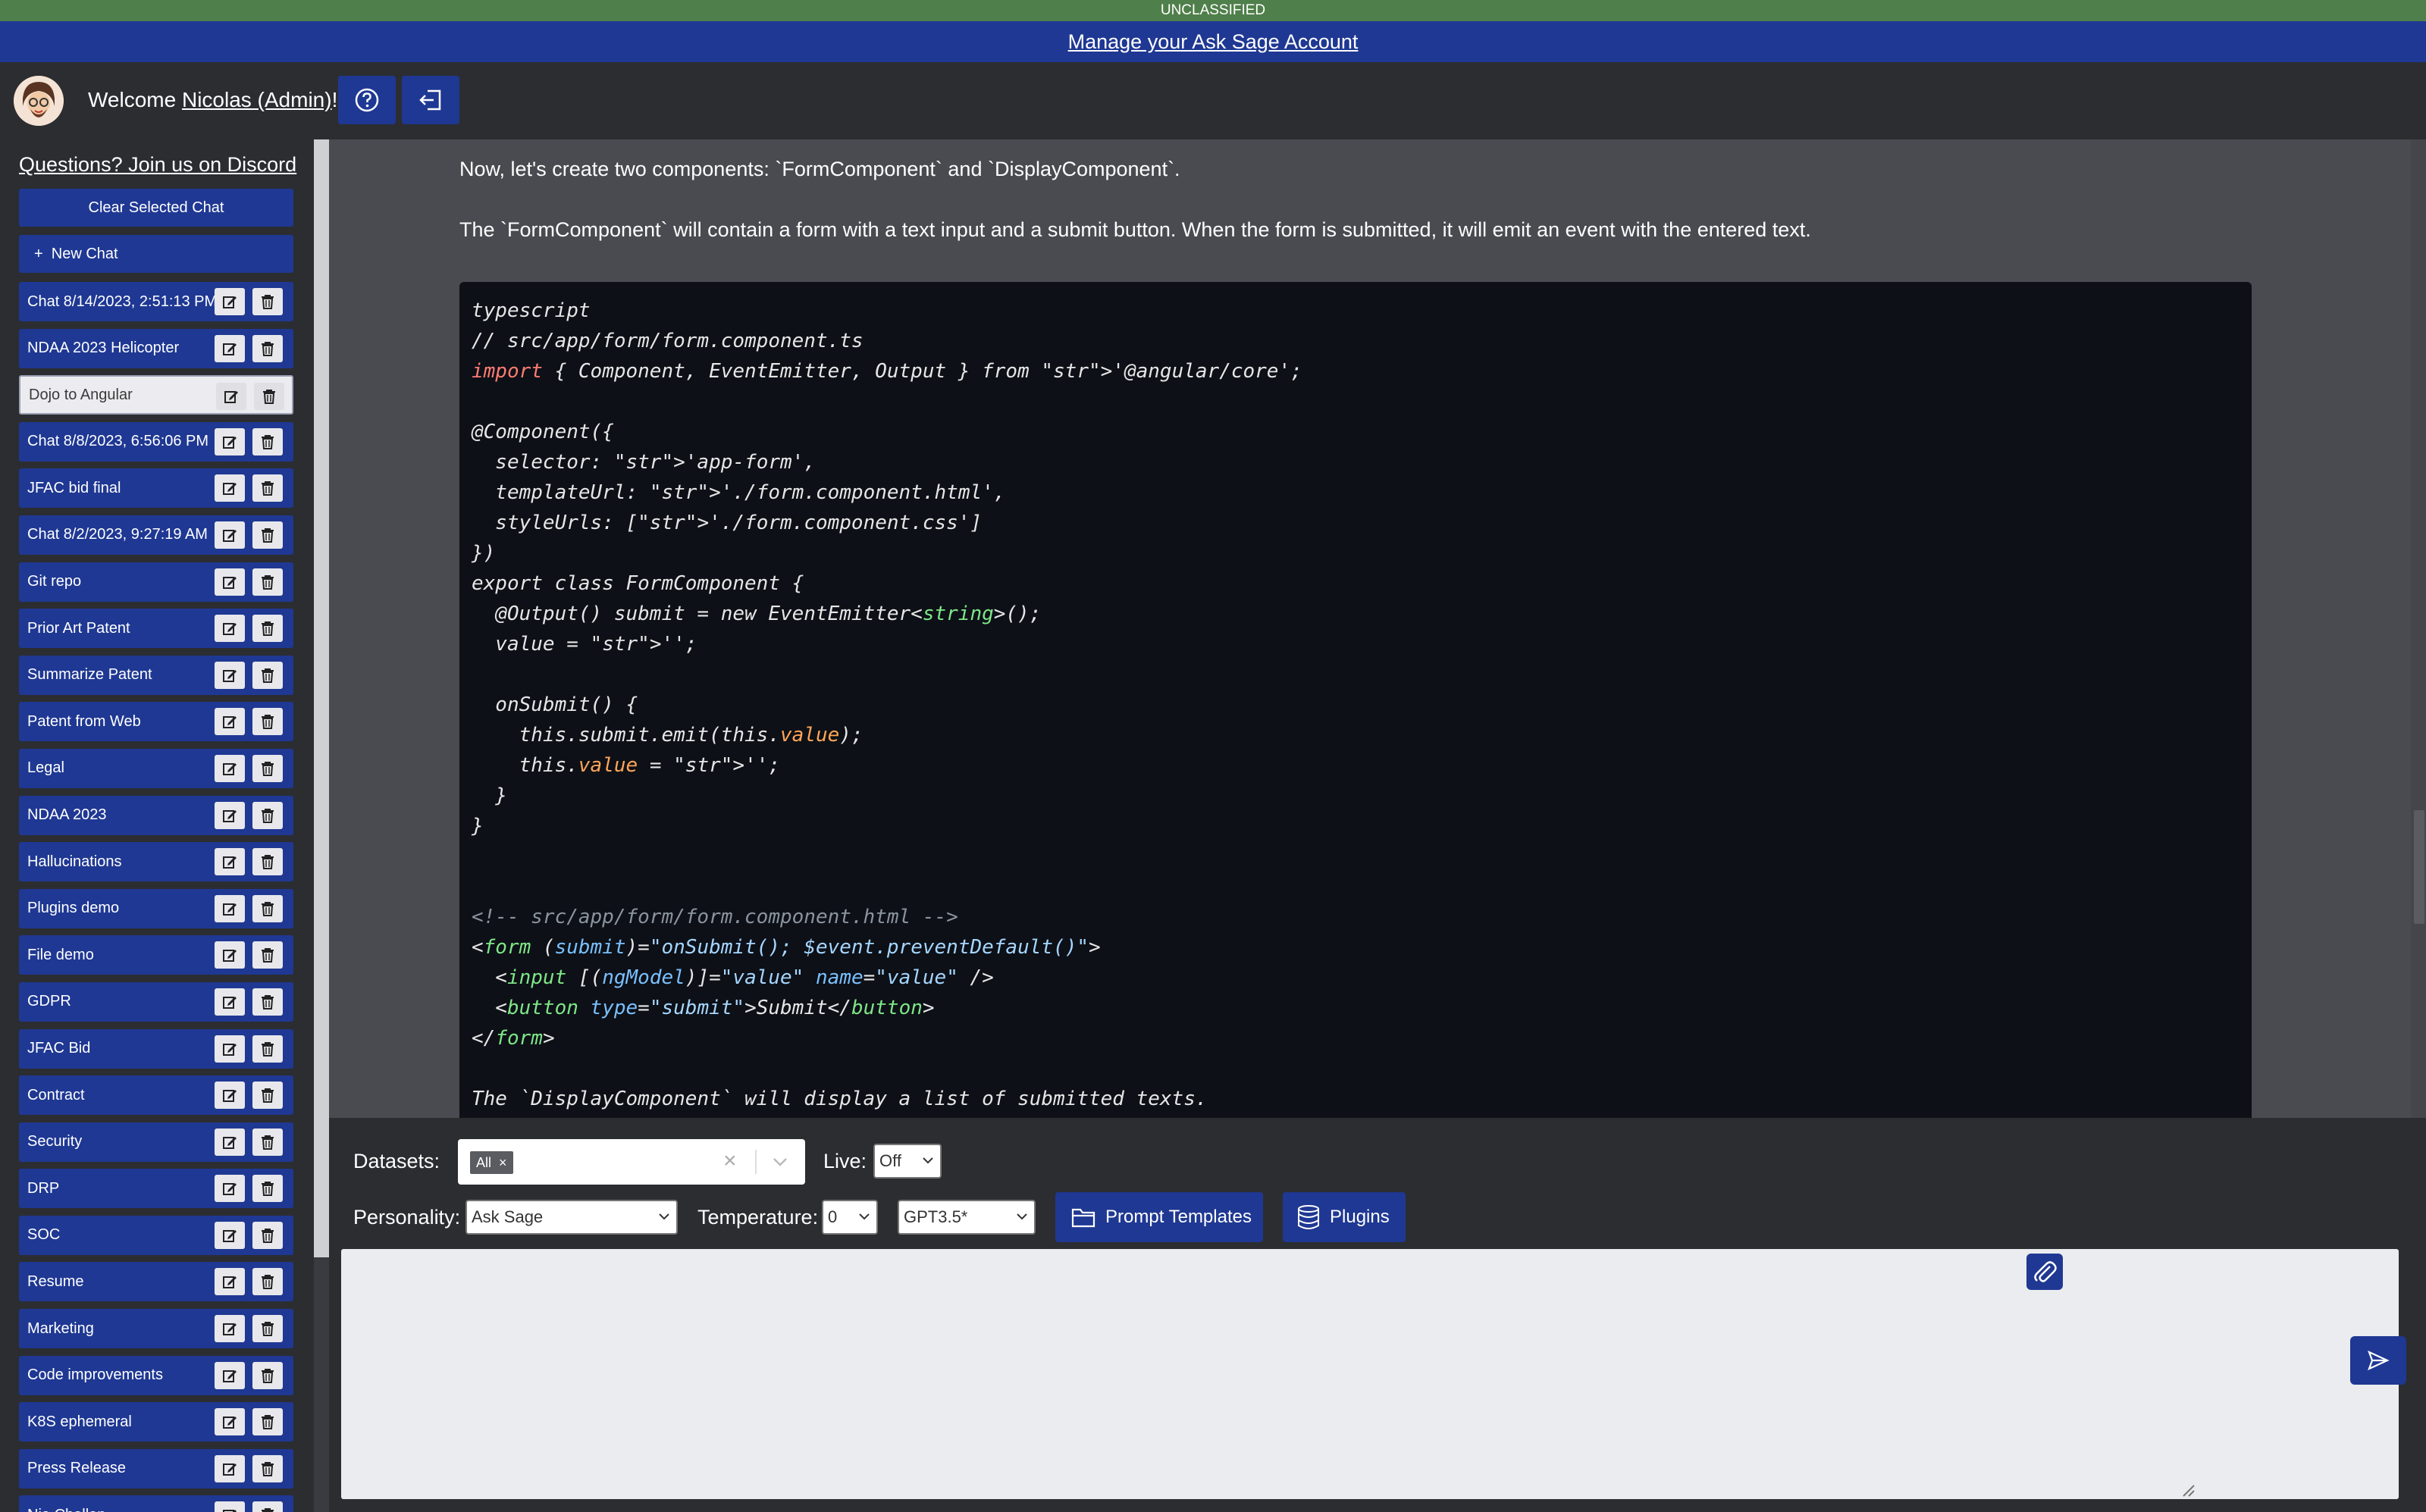 The width and height of the screenshot is (2426, 1512). I want to click on chat-item: SOC, so click(156, 1235).